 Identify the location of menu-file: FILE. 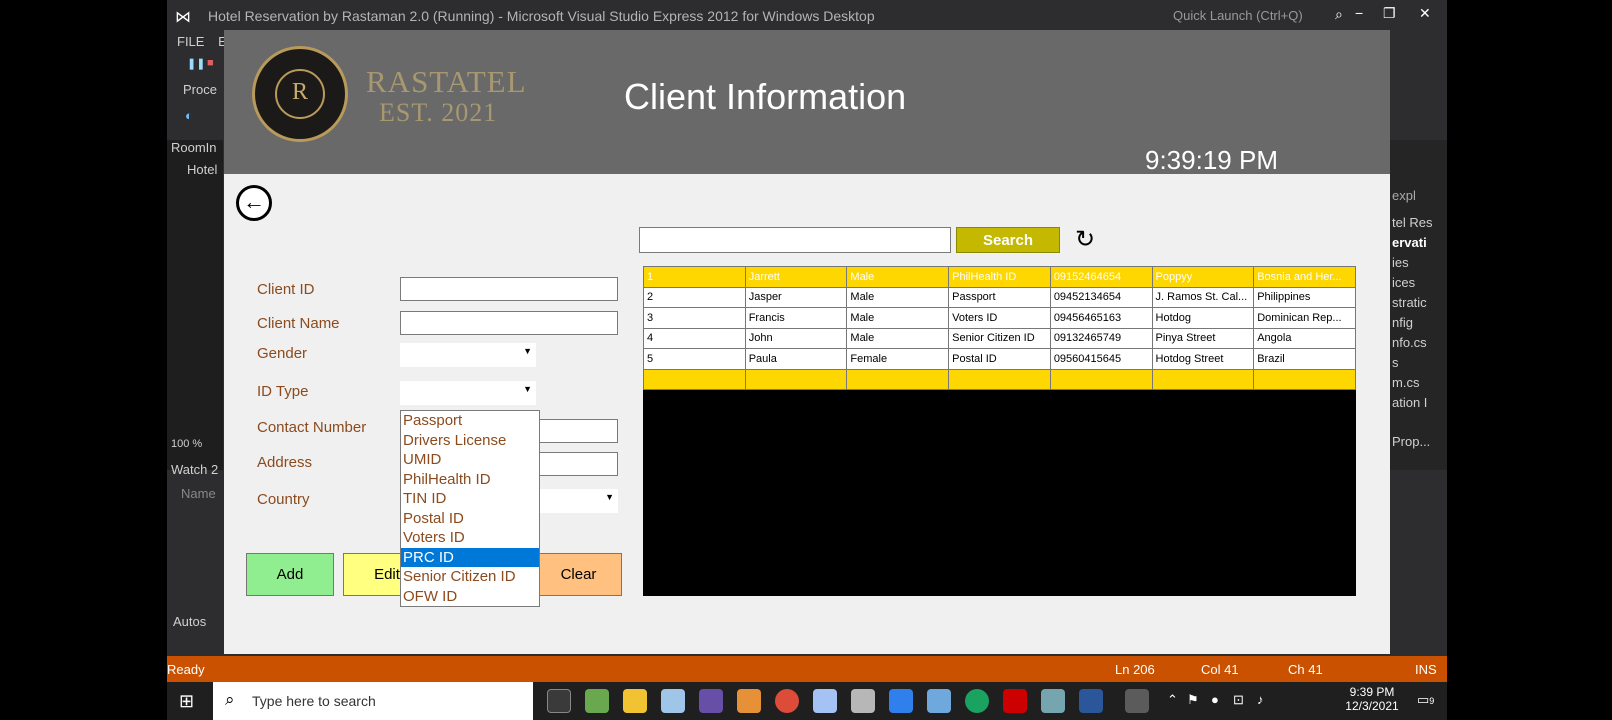
(190, 41).